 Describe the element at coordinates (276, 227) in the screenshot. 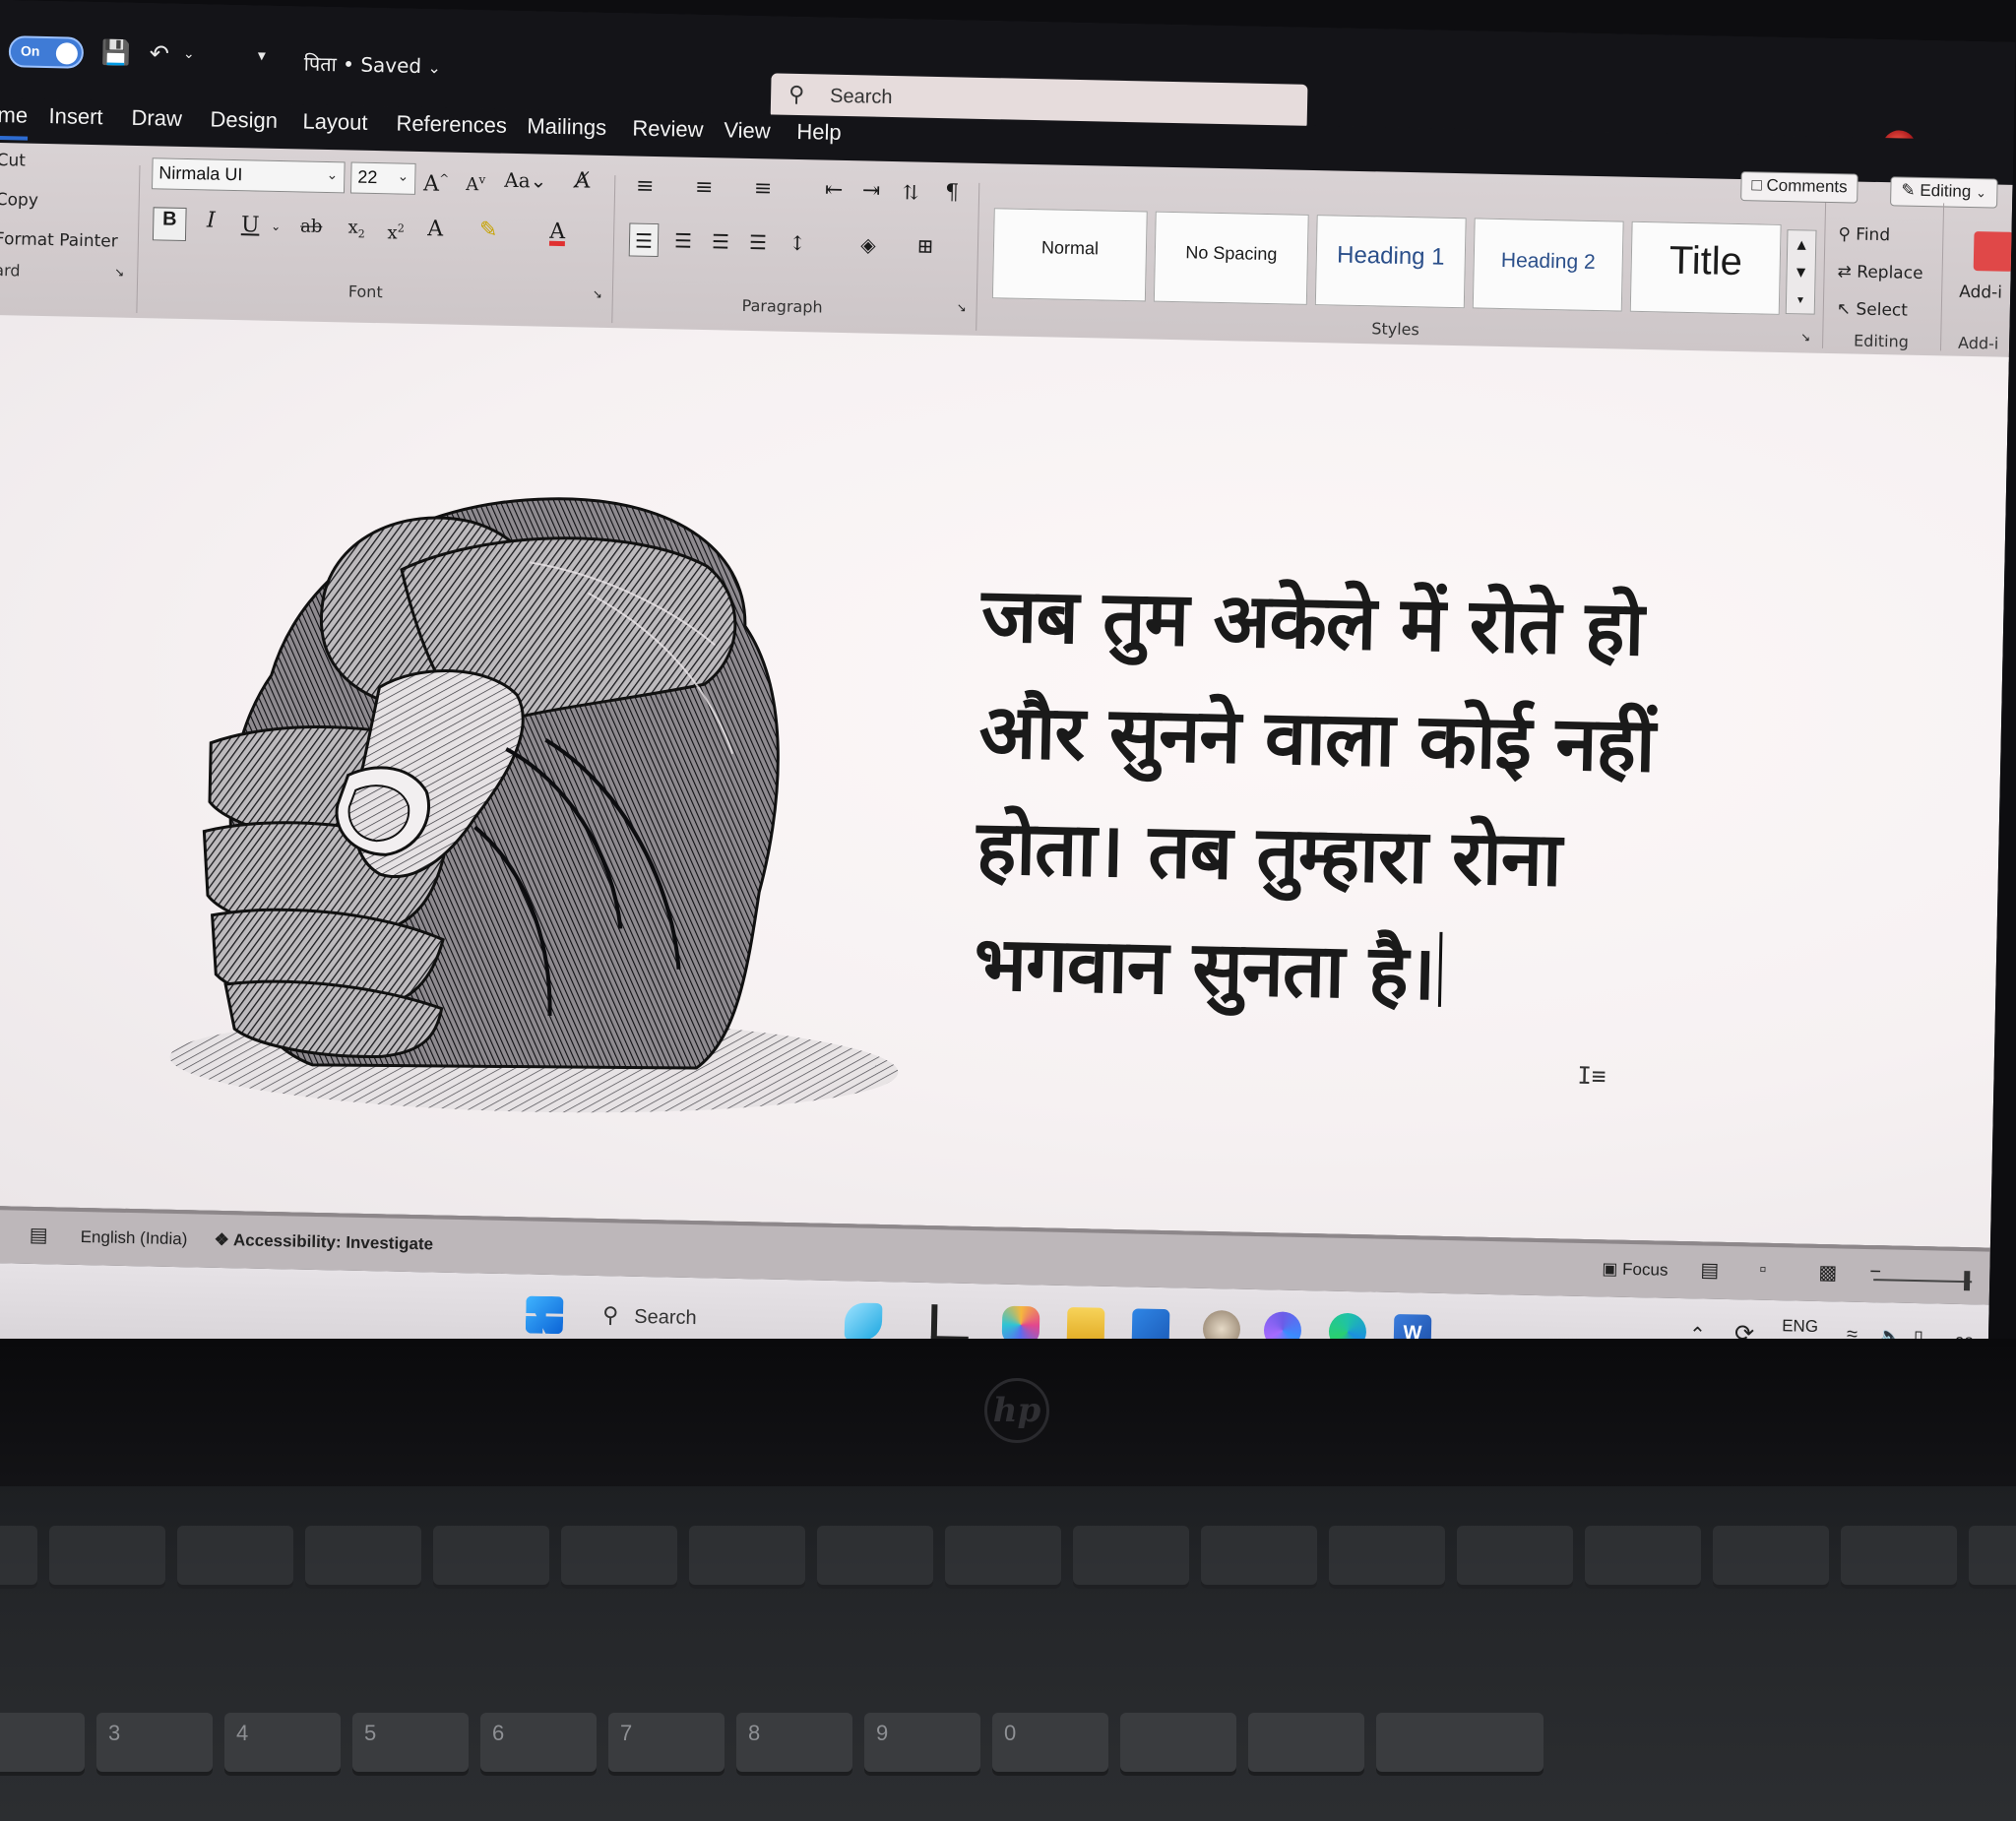

I see `chevron-down-icon: ⌄` at that location.